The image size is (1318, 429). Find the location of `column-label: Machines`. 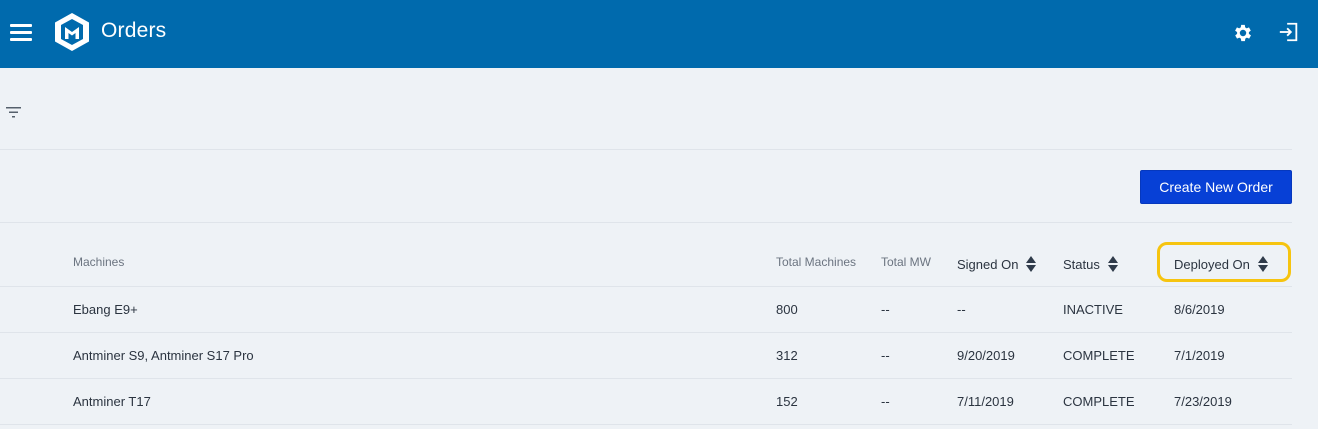

column-label: Machines is located at coordinates (99, 262).